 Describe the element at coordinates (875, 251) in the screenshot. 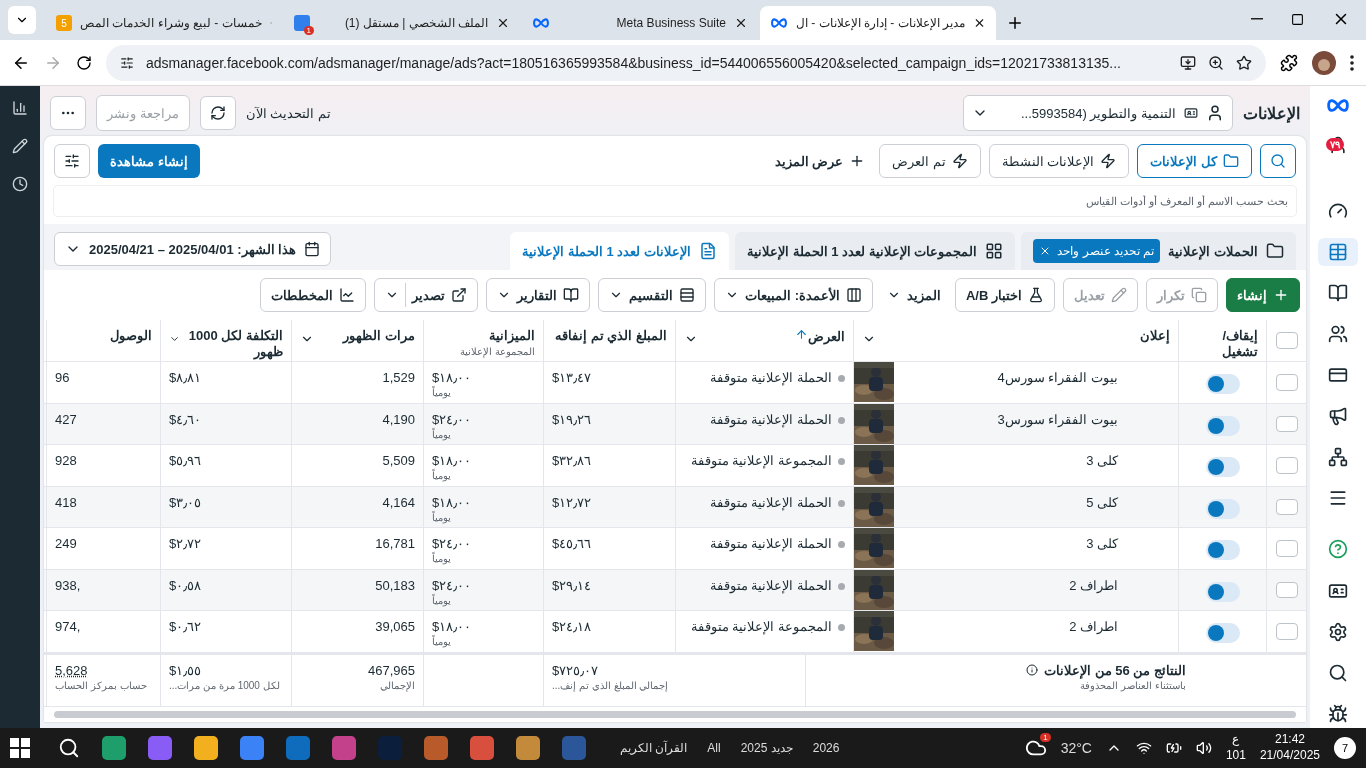

I see `level-tab: المجموعات الإعلانية لعدد 1 الحملة الإعلانية` at that location.